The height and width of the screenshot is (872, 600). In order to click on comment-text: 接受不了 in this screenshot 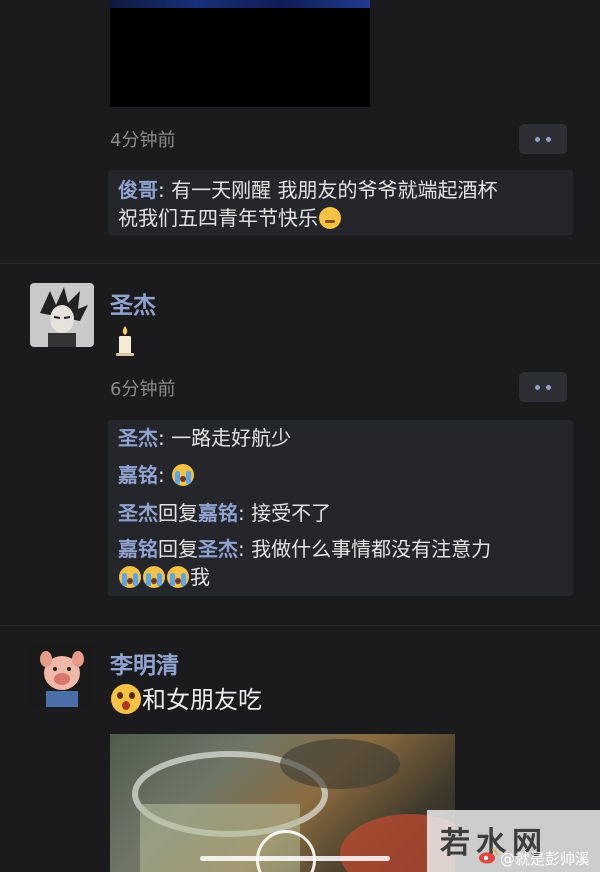, I will do `click(291, 513)`.